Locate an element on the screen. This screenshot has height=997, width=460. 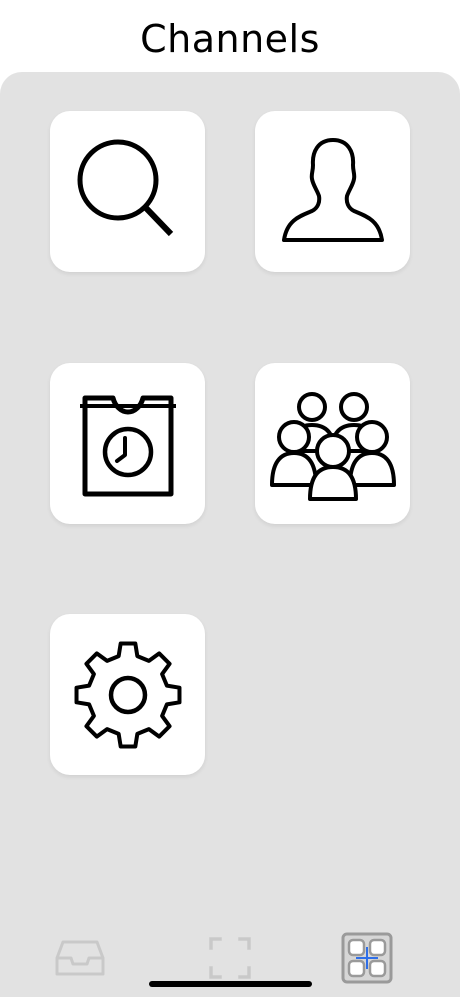
group-icon is located at coordinates (332, 446).